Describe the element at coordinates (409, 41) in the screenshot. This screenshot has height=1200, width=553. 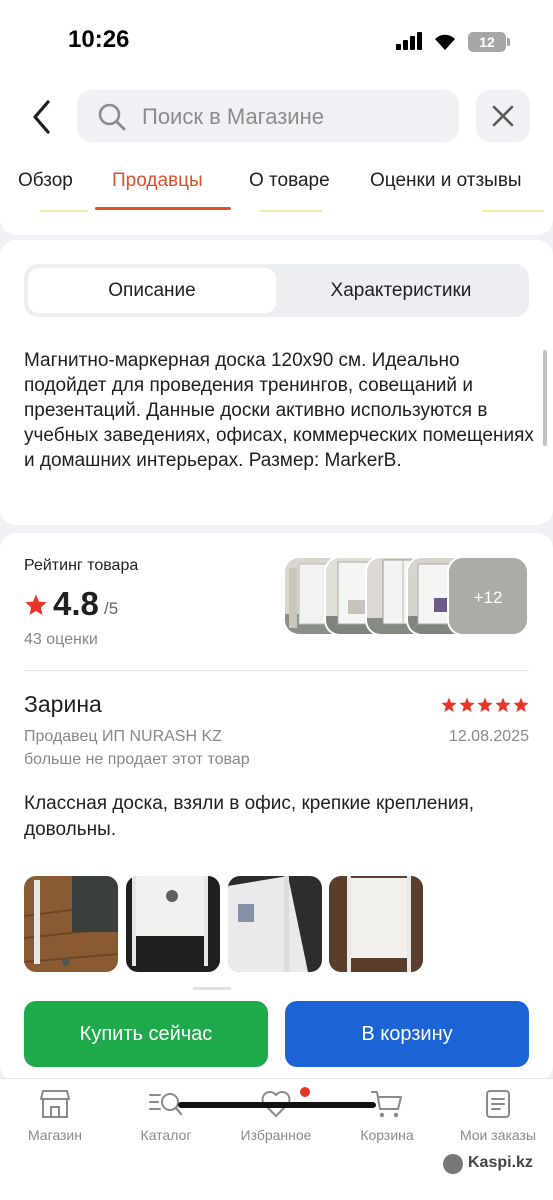
I see `signal-icon` at that location.